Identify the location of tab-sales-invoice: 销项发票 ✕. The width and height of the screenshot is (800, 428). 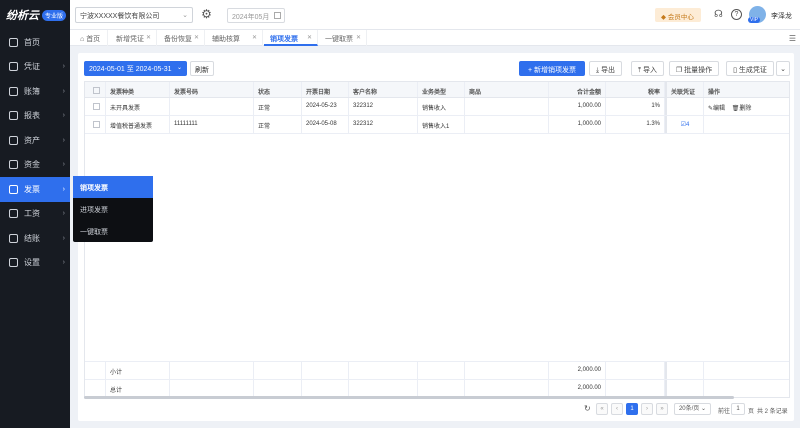
(291, 38).